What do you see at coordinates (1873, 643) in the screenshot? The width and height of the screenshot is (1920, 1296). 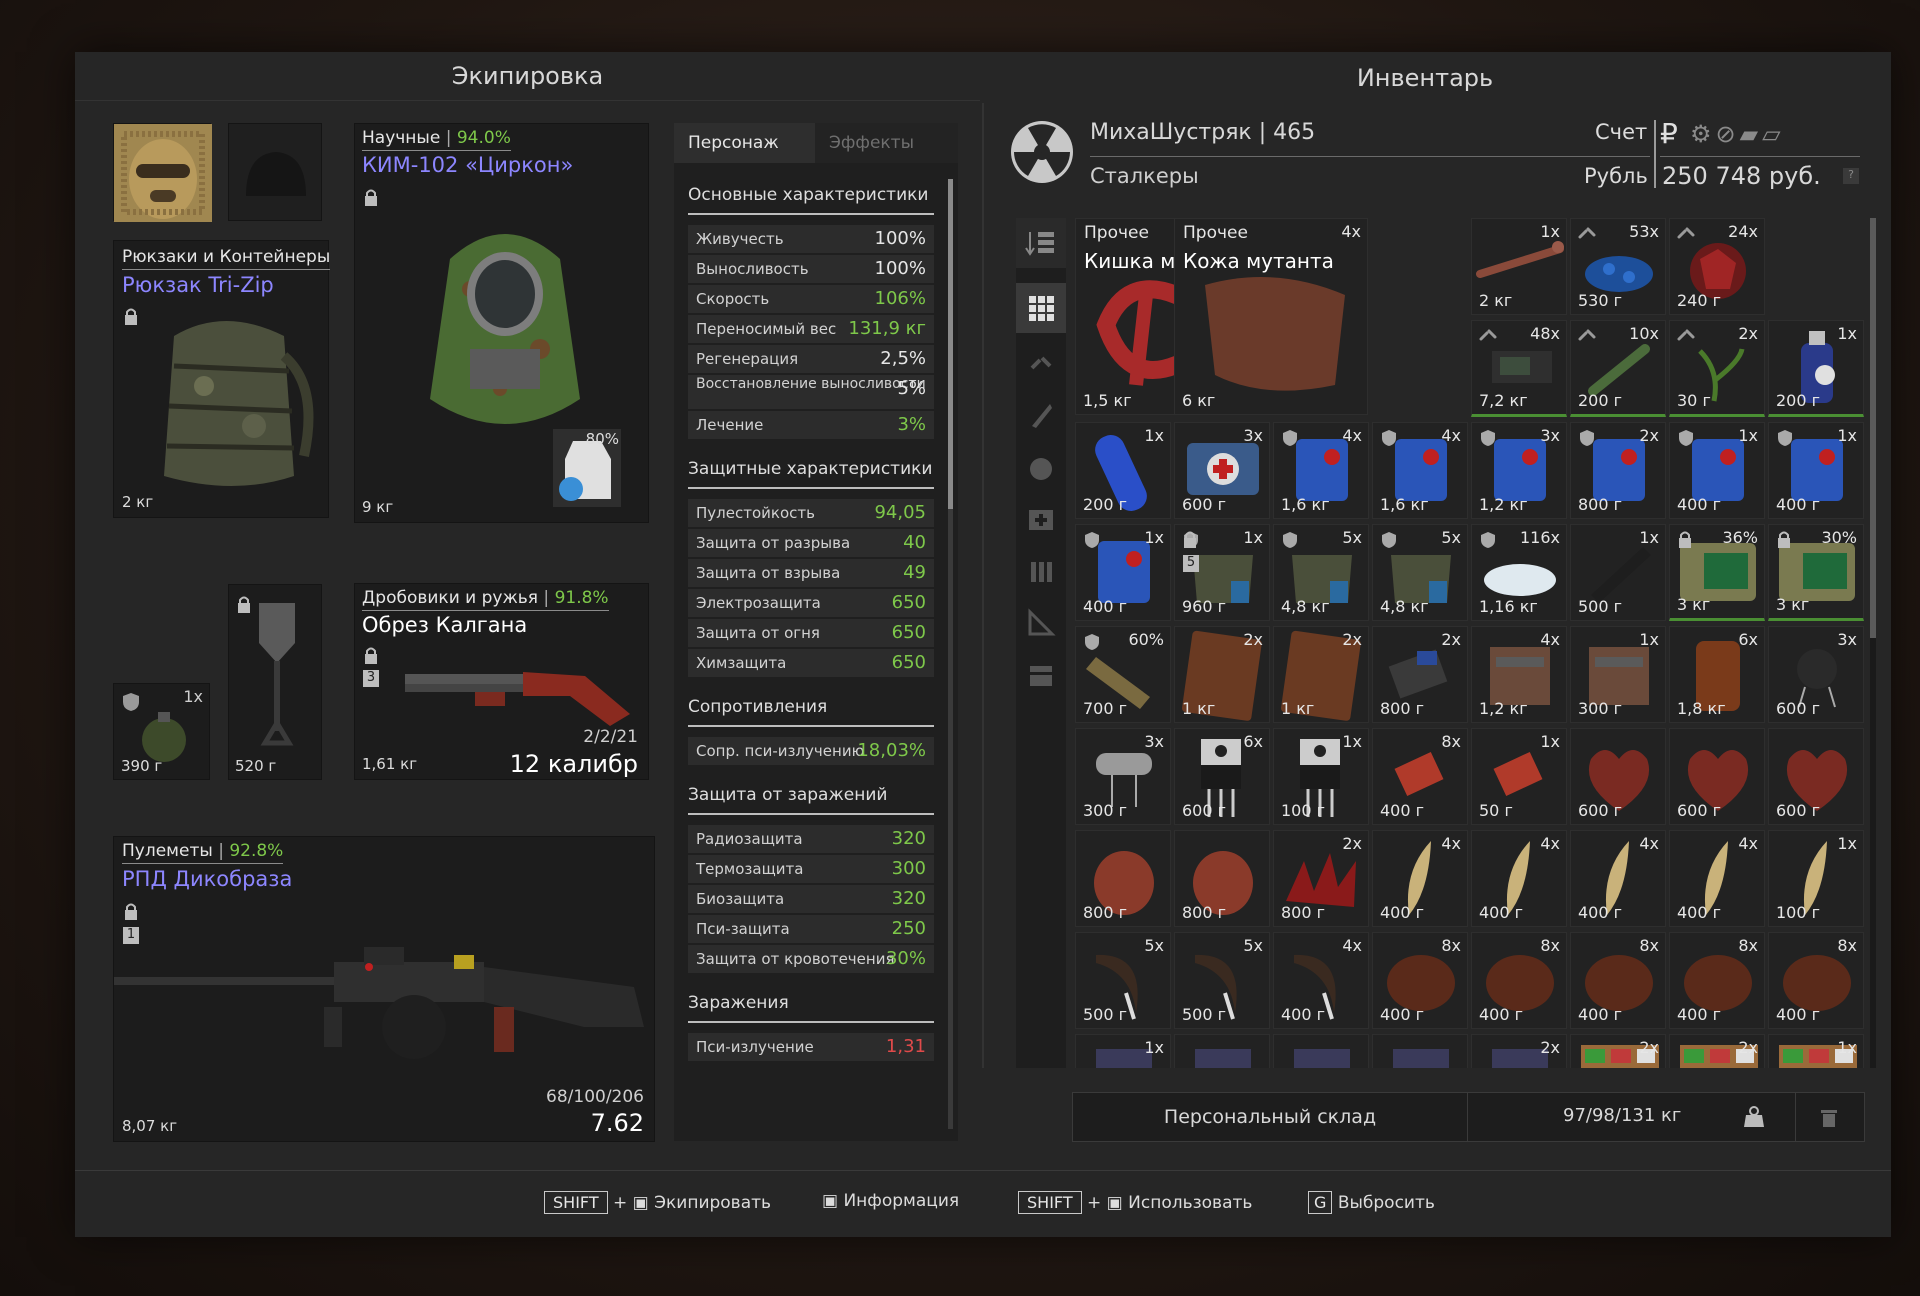 I see `inventory-scrollbar` at bounding box center [1873, 643].